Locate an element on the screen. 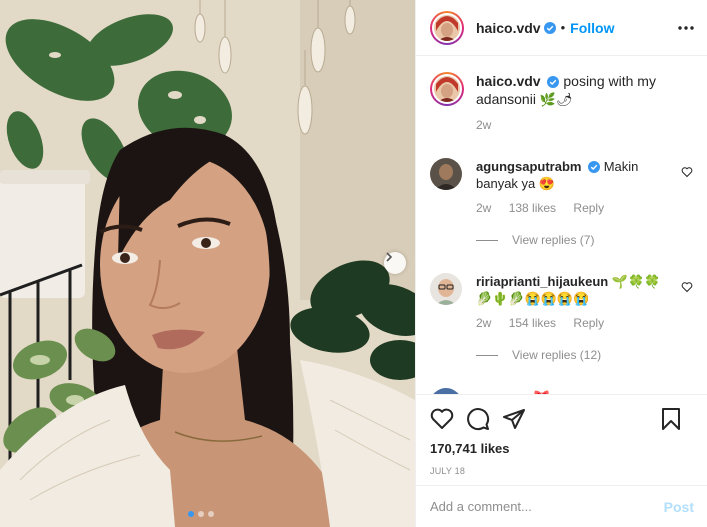  share-button is located at coordinates (514, 419).